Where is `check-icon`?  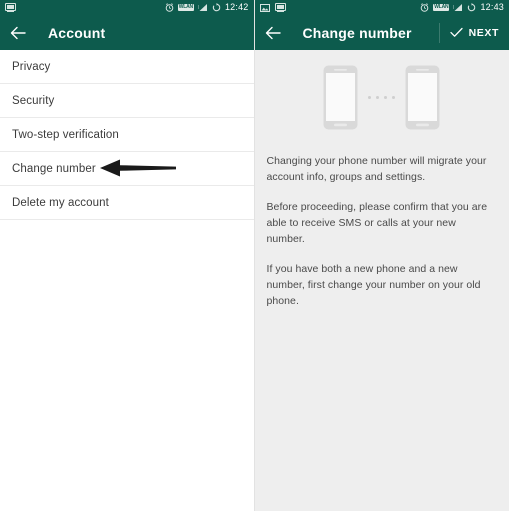
check-icon is located at coordinates (456, 32).